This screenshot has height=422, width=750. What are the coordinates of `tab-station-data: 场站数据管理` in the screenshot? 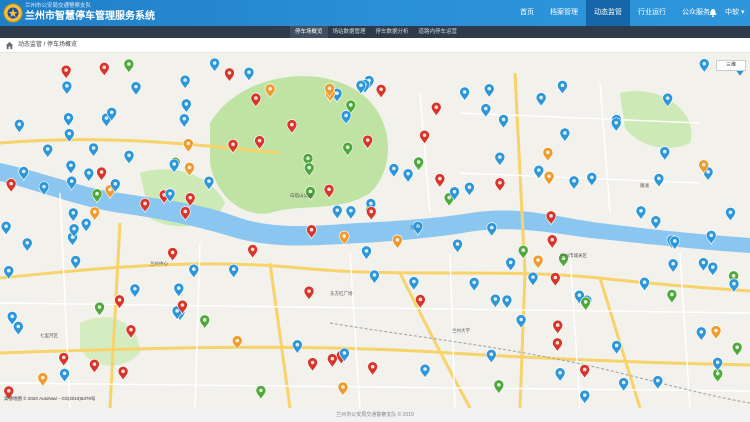 It's located at (349, 32).